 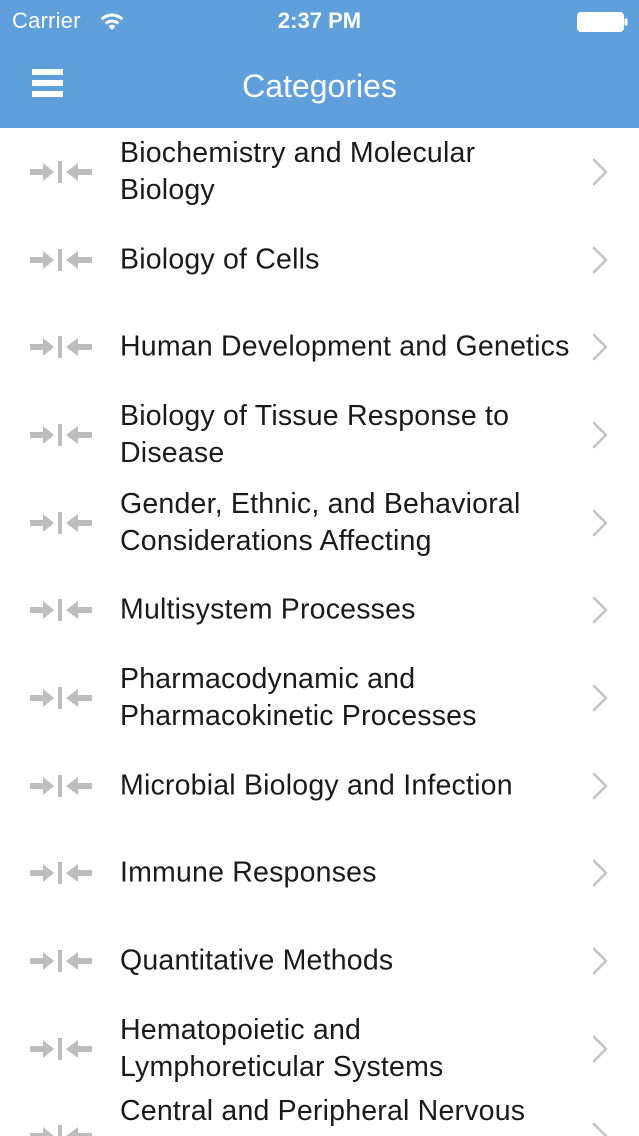 I want to click on category-label: Multisystem Processes, so click(x=268, y=609).